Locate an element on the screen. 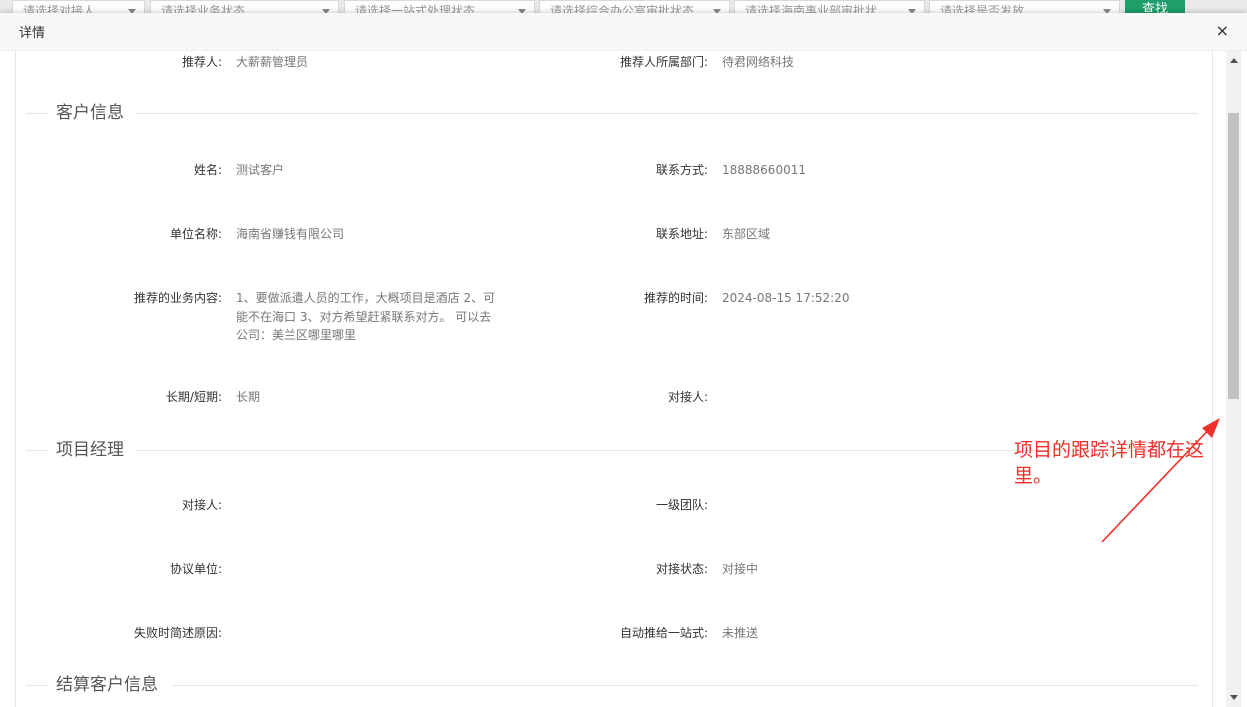 The height and width of the screenshot is (707, 1247). section-title: 客户信息 is located at coordinates (90, 113).